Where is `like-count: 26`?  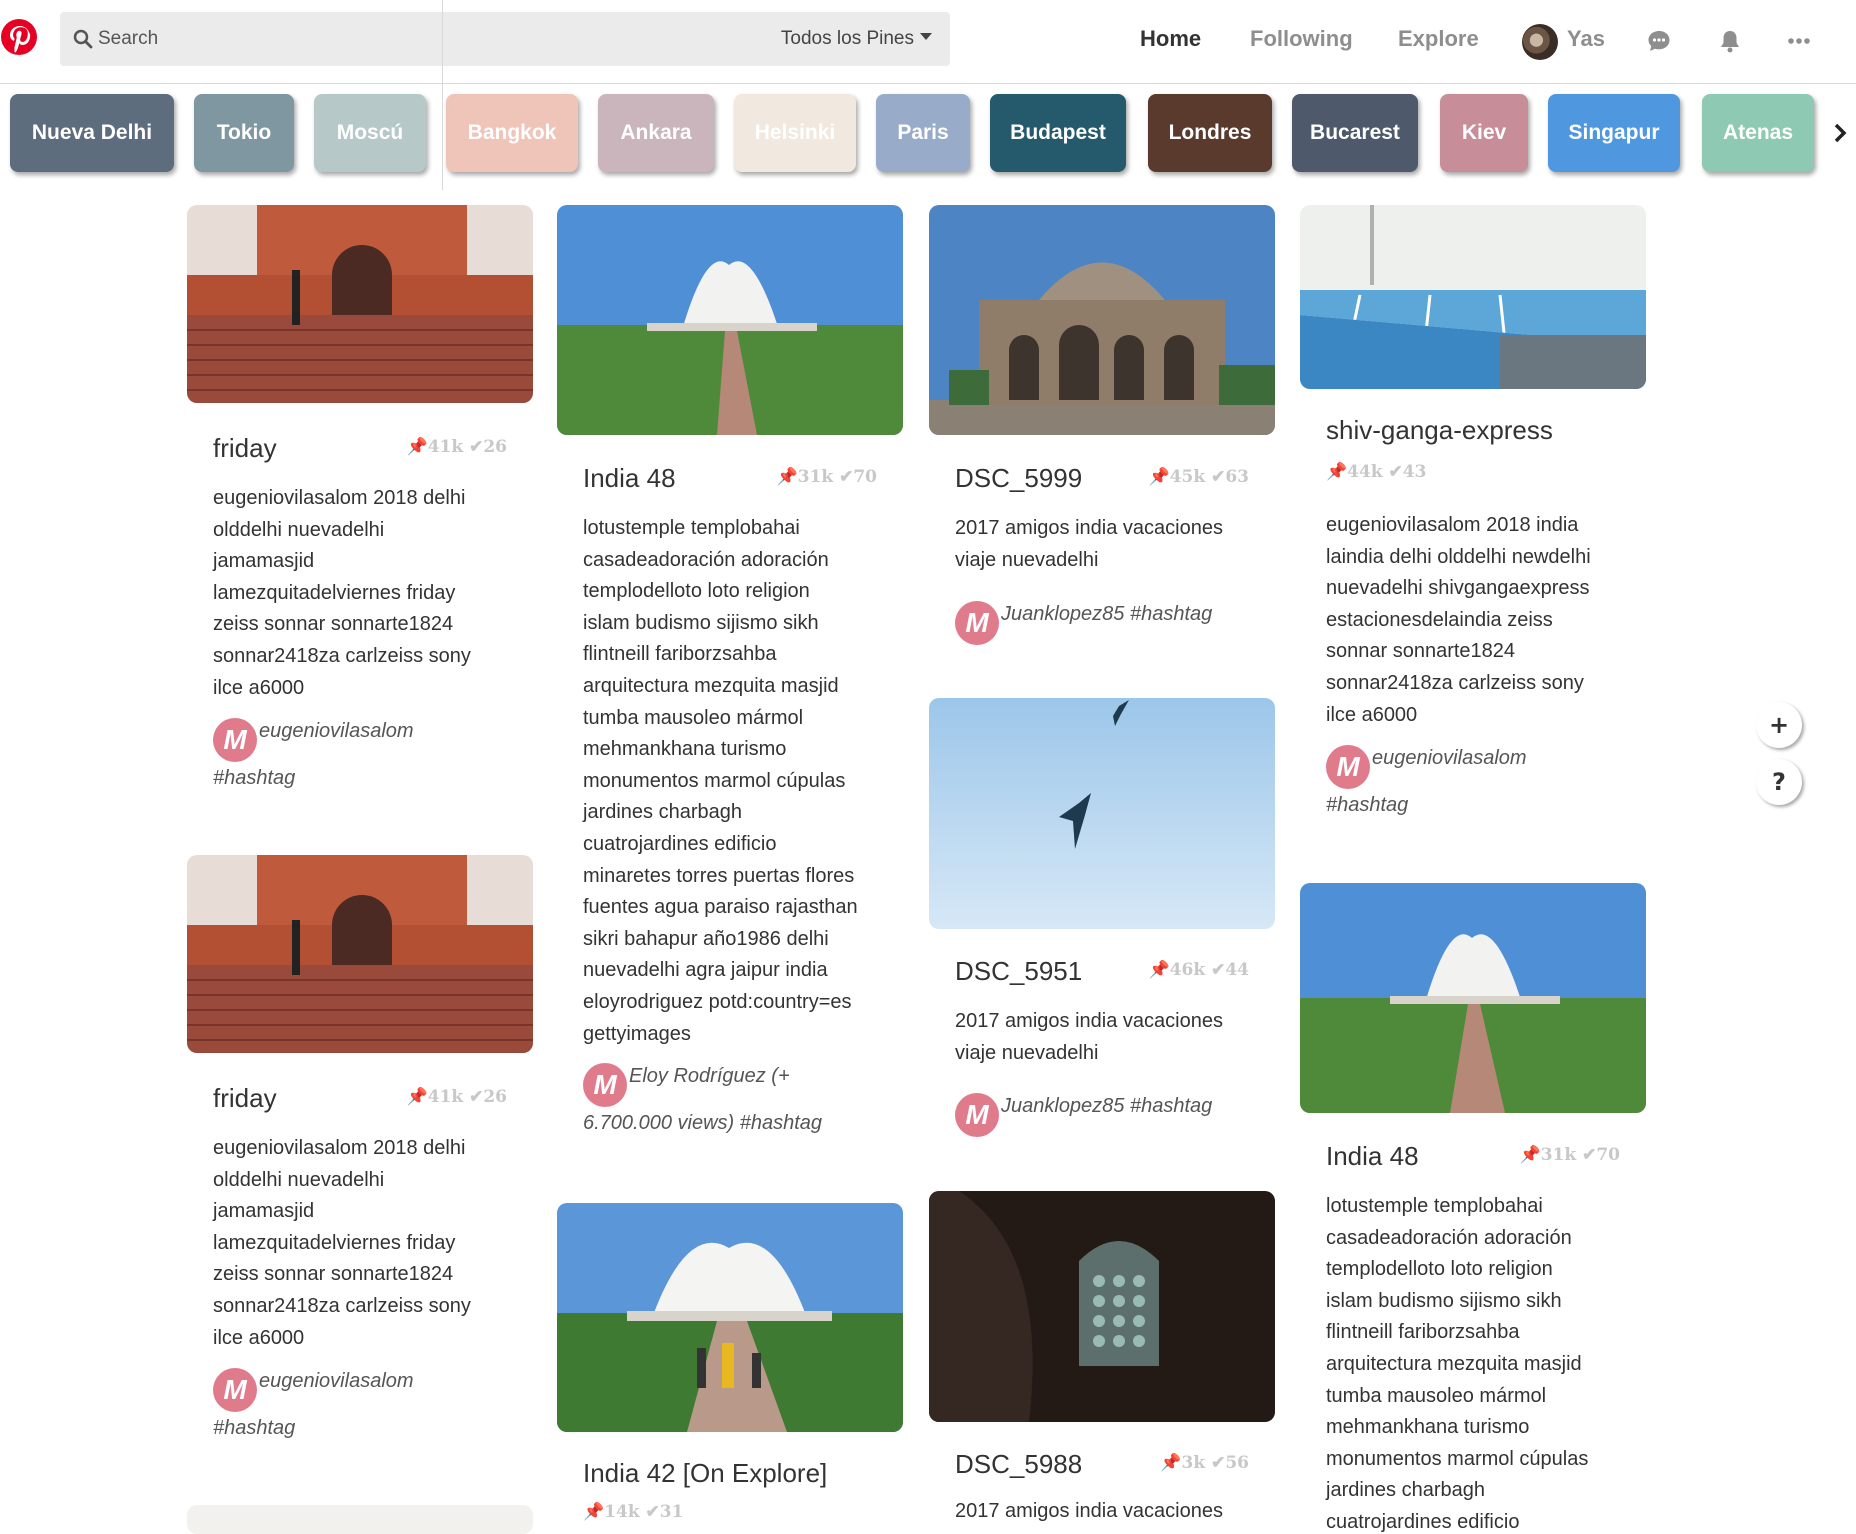 like-count: 26 is located at coordinates (495, 447).